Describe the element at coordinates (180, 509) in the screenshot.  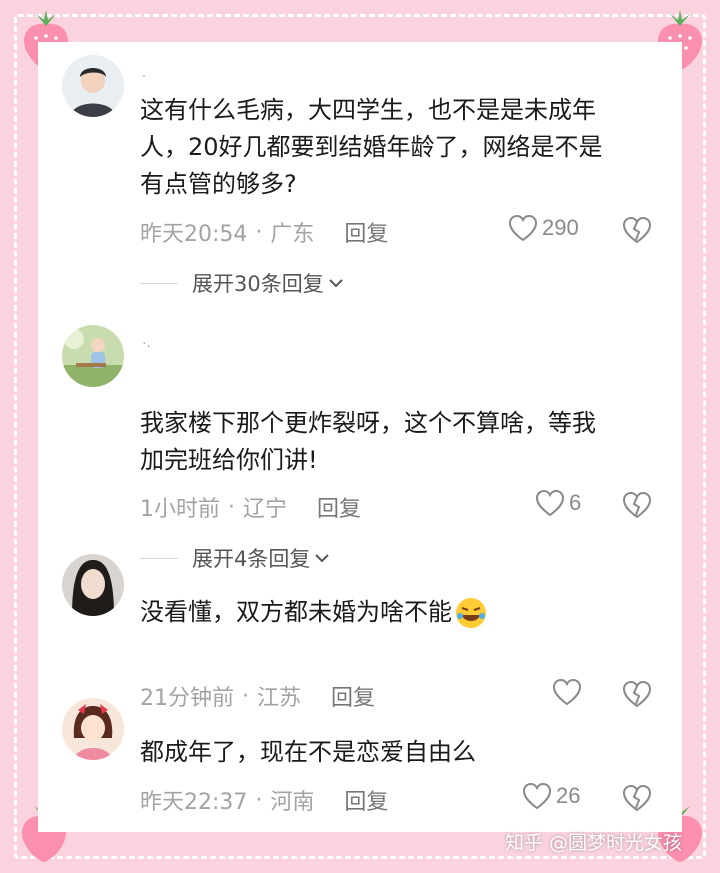
I see `timestamp: 1小时前` at that location.